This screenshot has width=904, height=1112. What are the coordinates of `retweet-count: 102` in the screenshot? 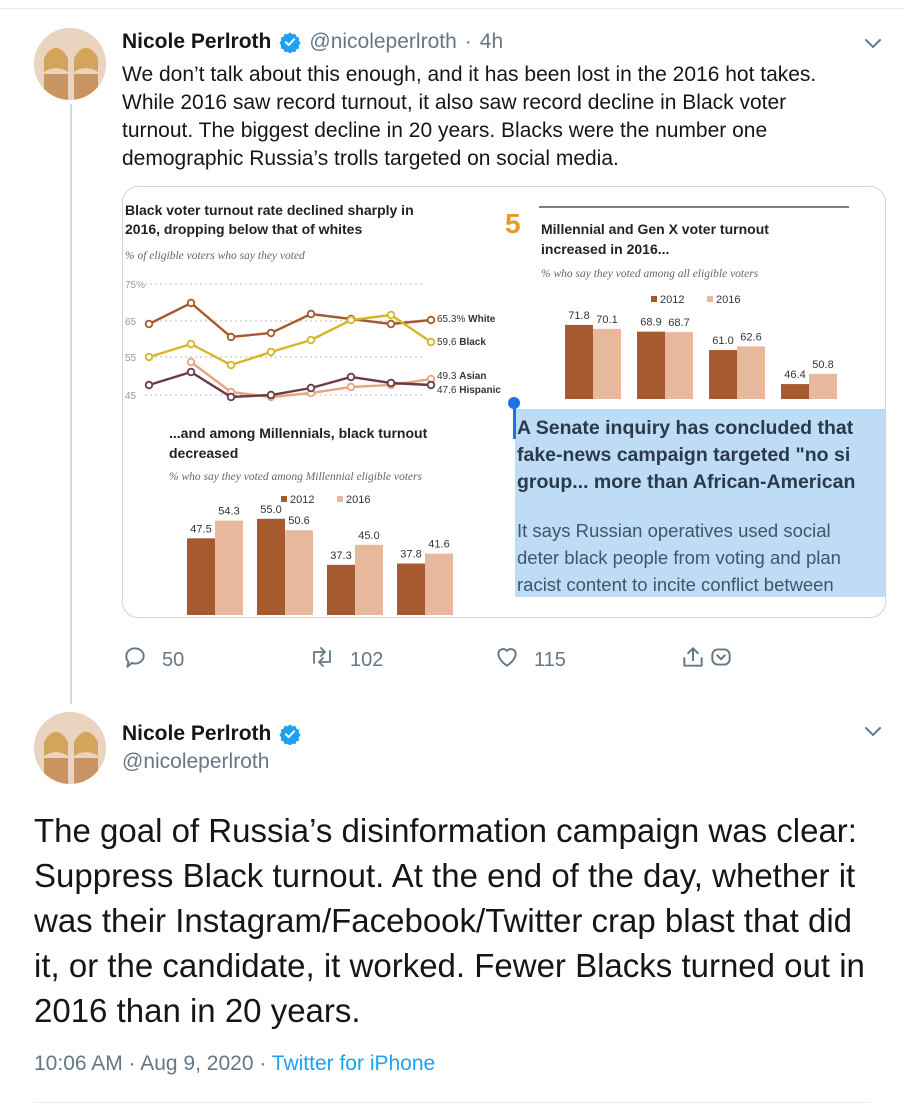 It's located at (367, 659).